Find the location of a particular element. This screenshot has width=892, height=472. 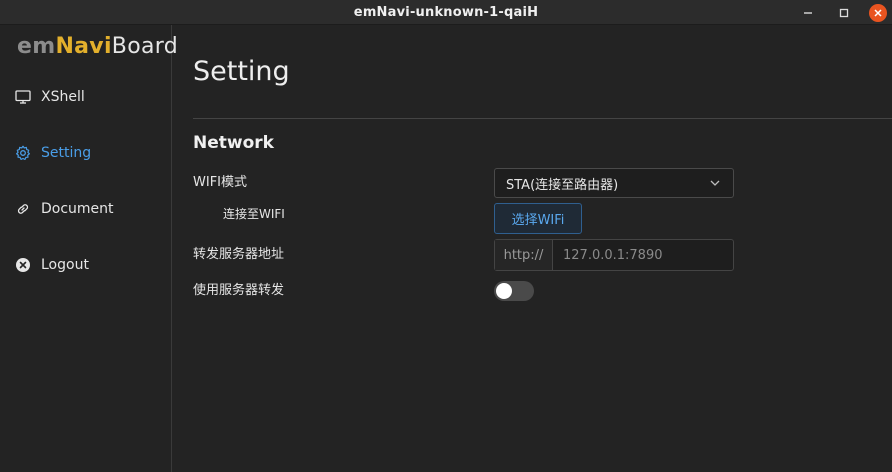

sidebar-item-label: Setting is located at coordinates (66, 153).